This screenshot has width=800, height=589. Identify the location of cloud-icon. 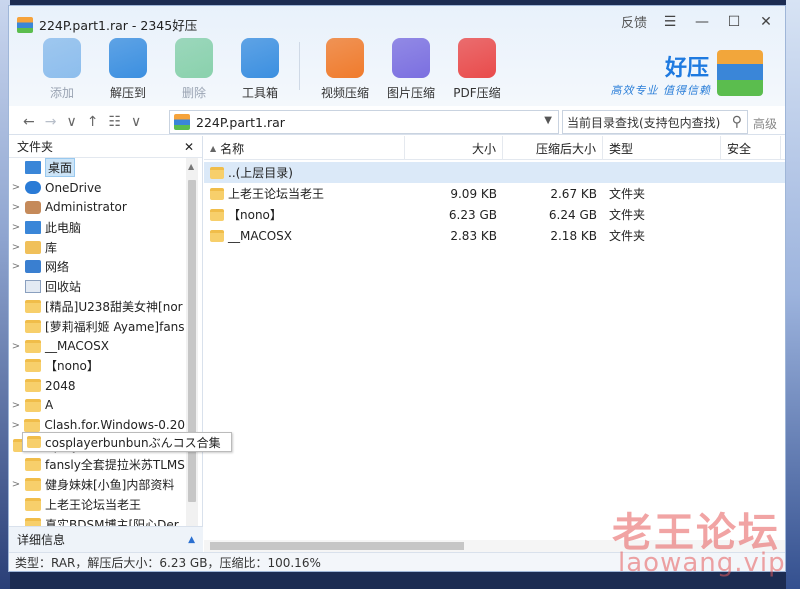
(33, 188).